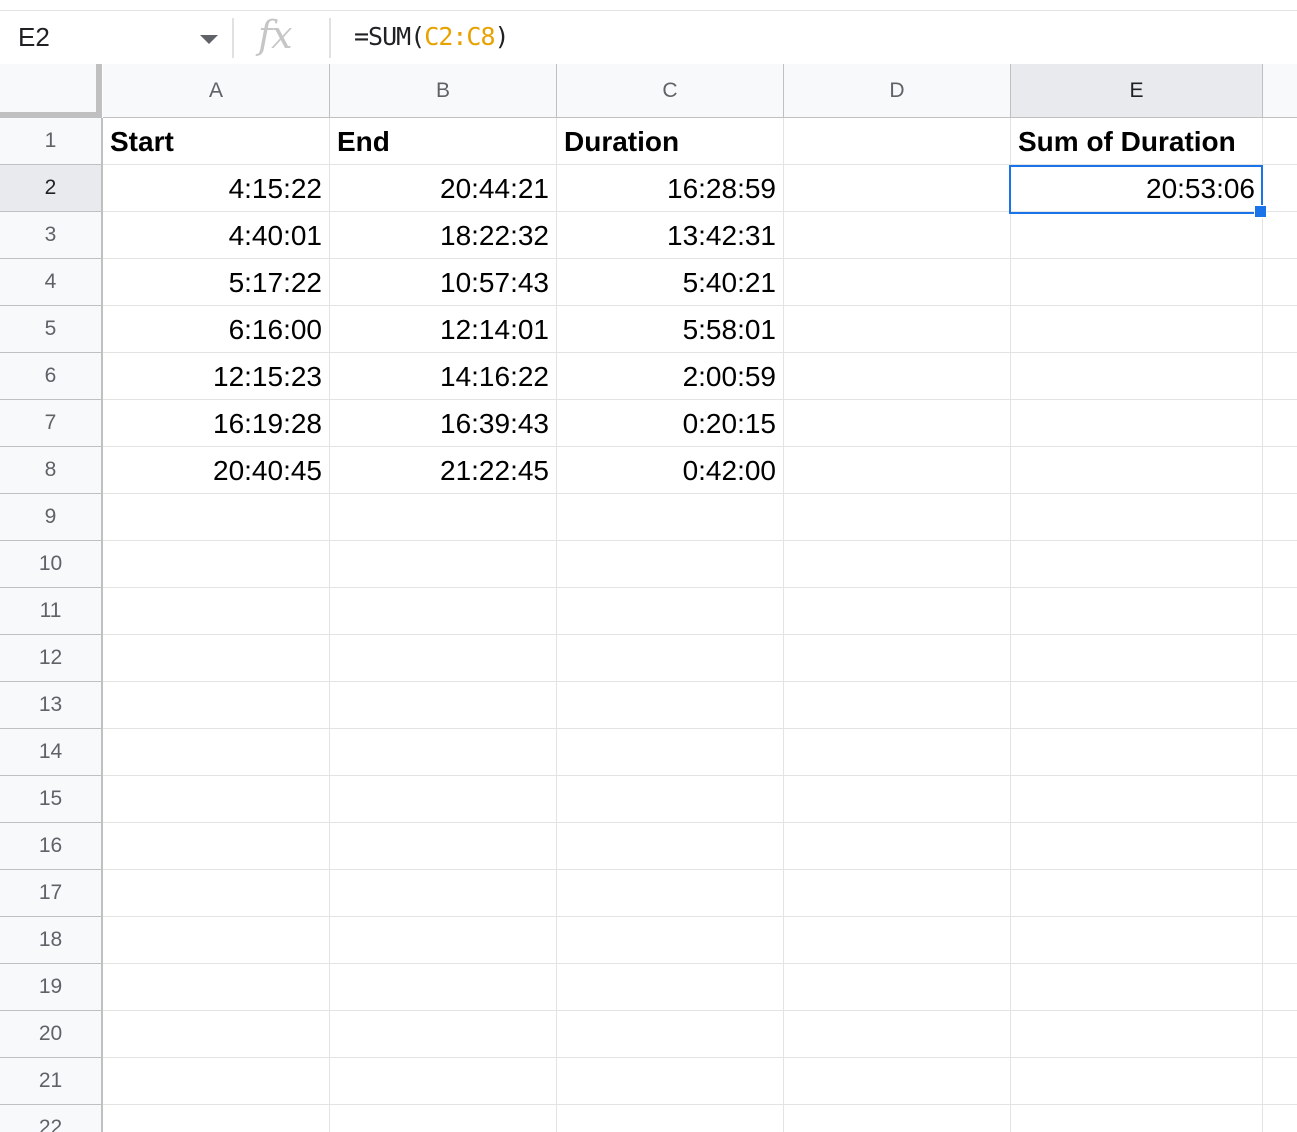  Describe the element at coordinates (670, 1034) in the screenshot. I see `cell-c20` at that location.